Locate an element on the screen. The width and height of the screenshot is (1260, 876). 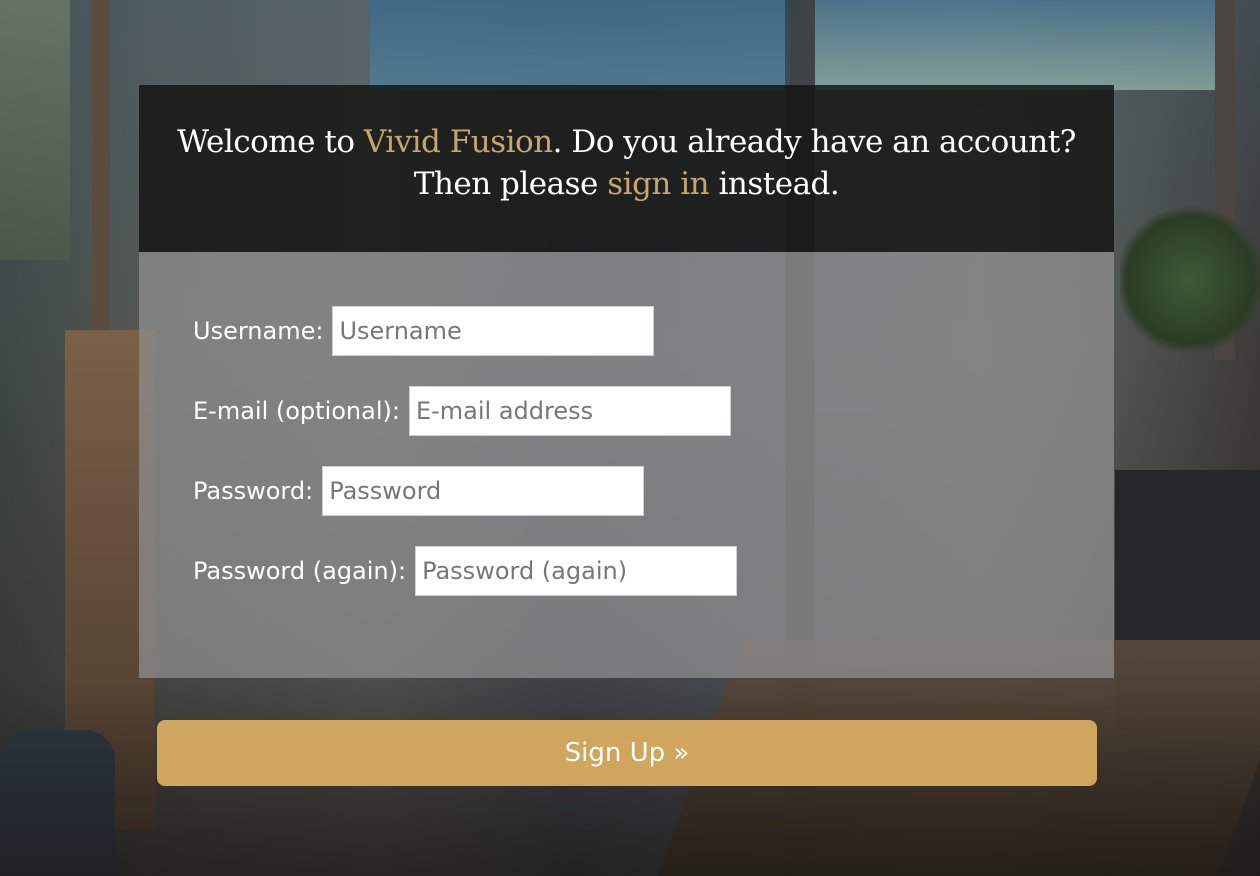
username-label: Username: is located at coordinates (258, 331).